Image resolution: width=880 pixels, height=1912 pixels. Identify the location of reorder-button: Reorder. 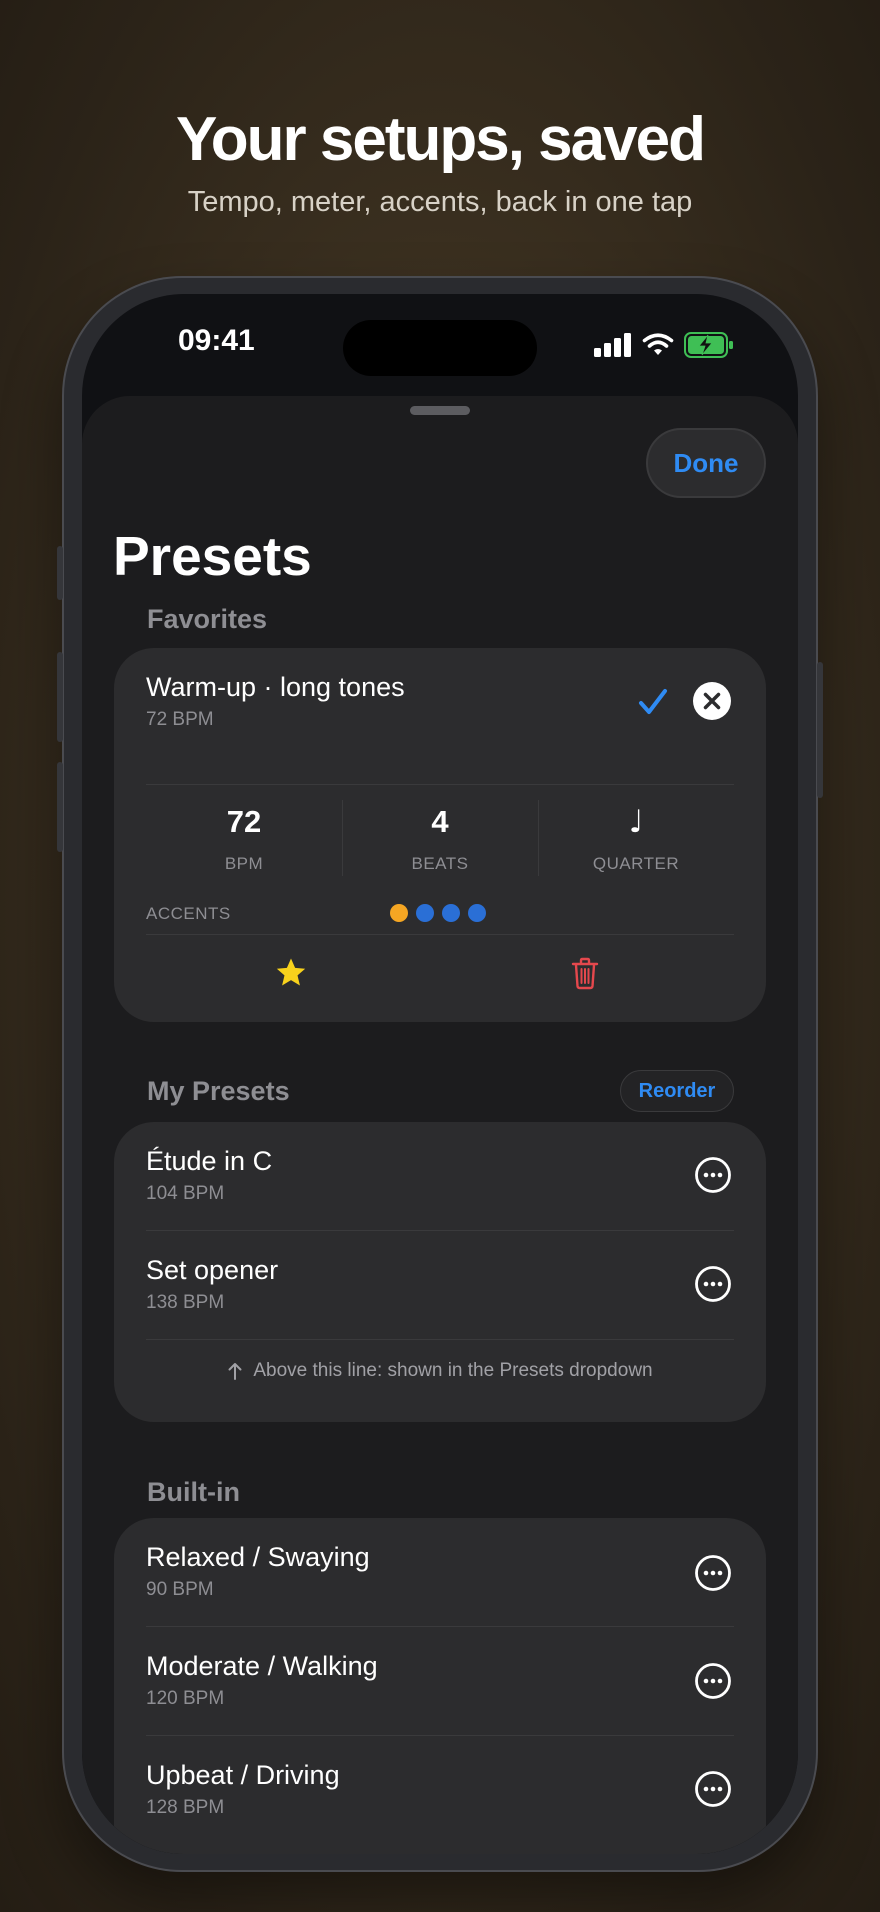
(677, 1091).